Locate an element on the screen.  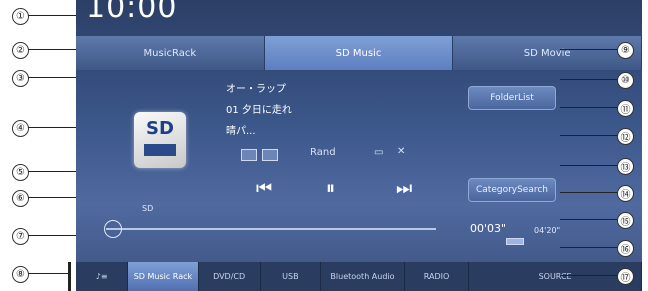
track-title: 01 夕日に走れ is located at coordinates (259, 110).